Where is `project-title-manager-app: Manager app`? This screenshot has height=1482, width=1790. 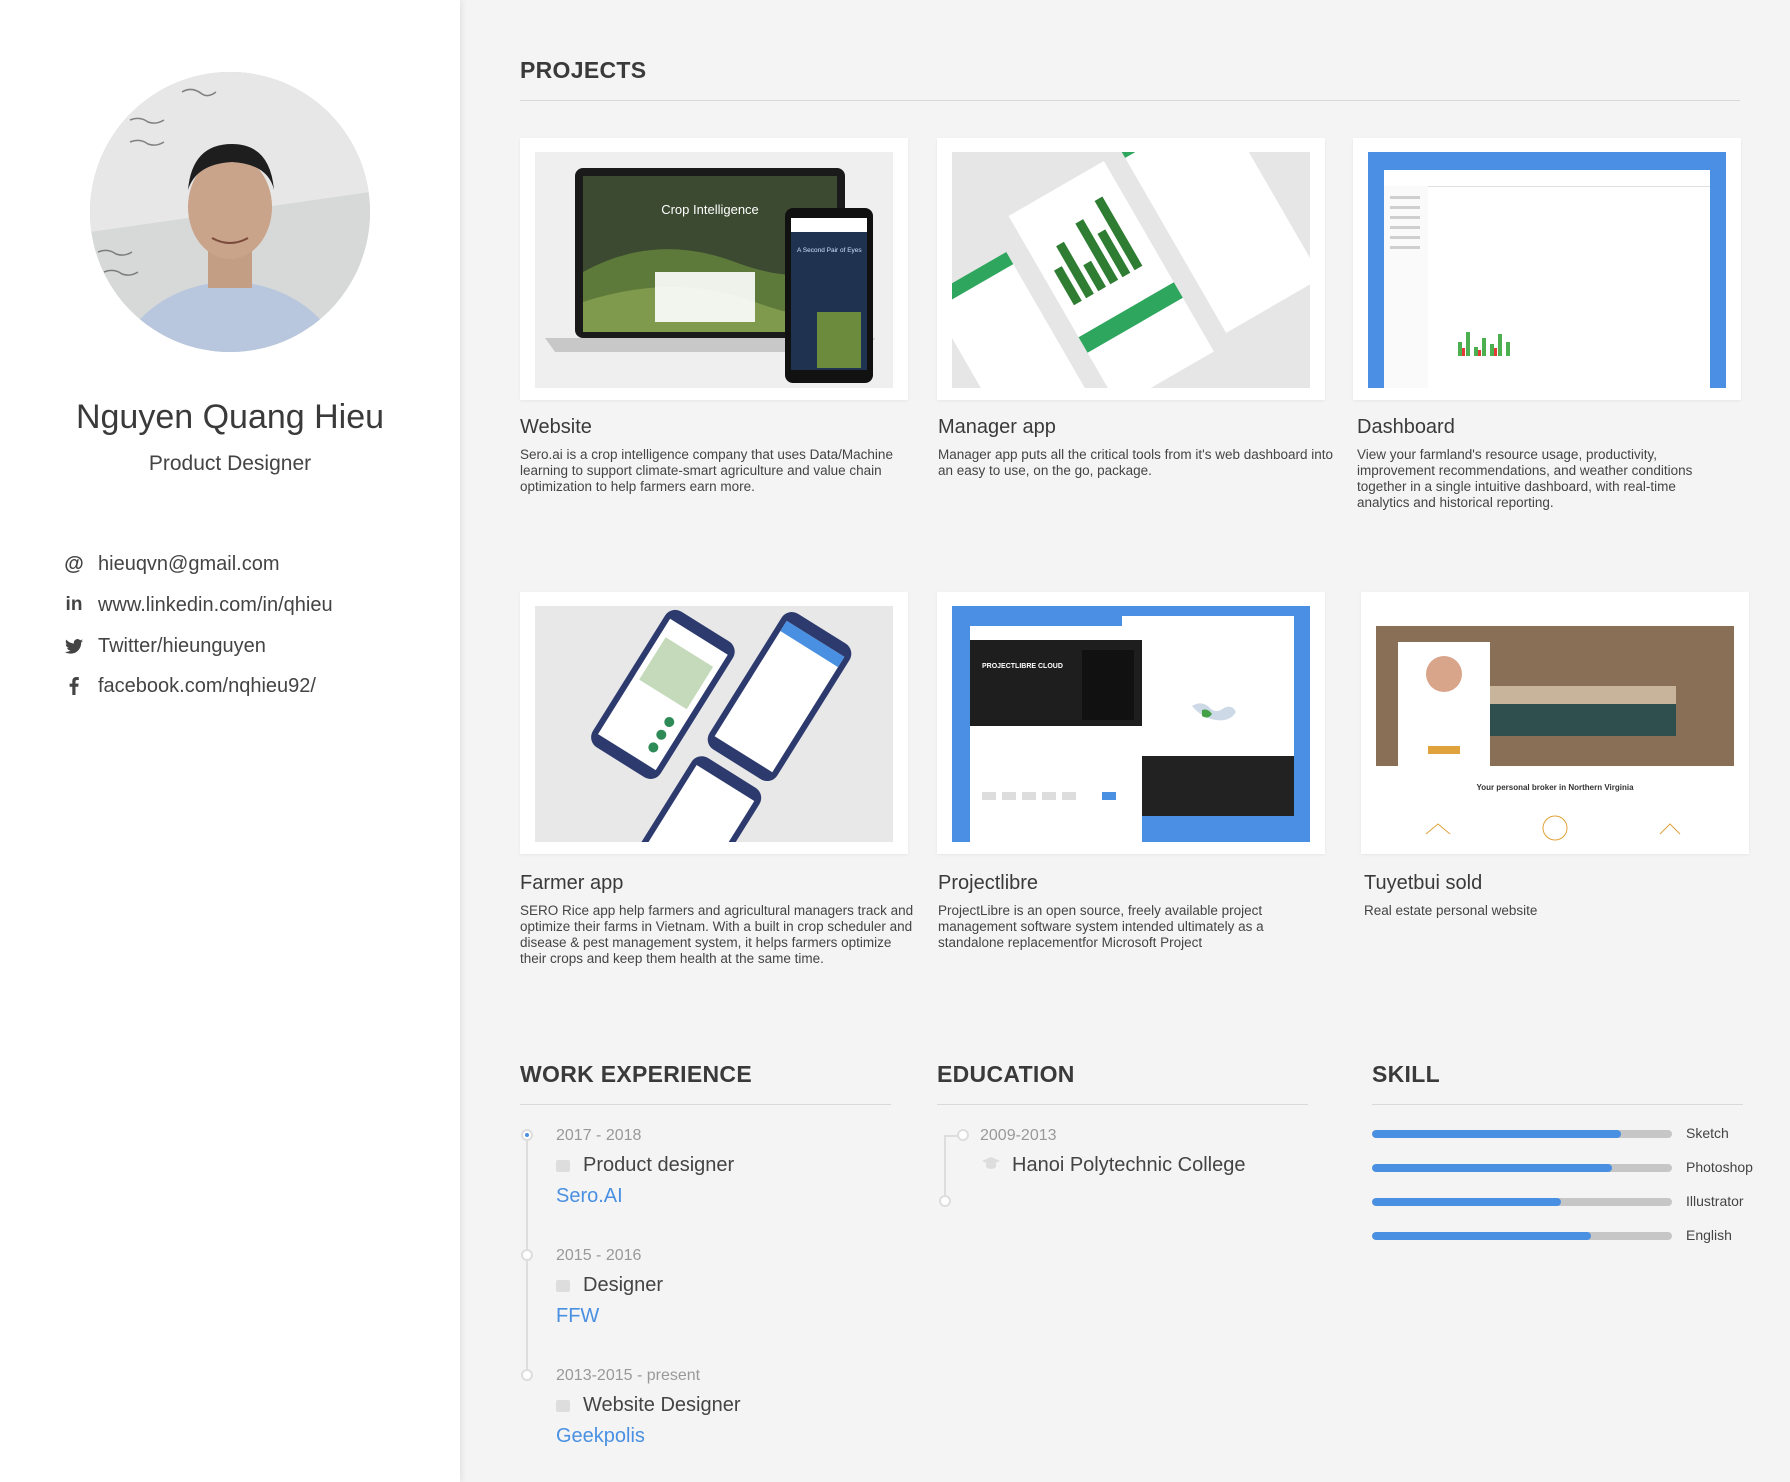 project-title-manager-app: Manager app is located at coordinates (997, 427).